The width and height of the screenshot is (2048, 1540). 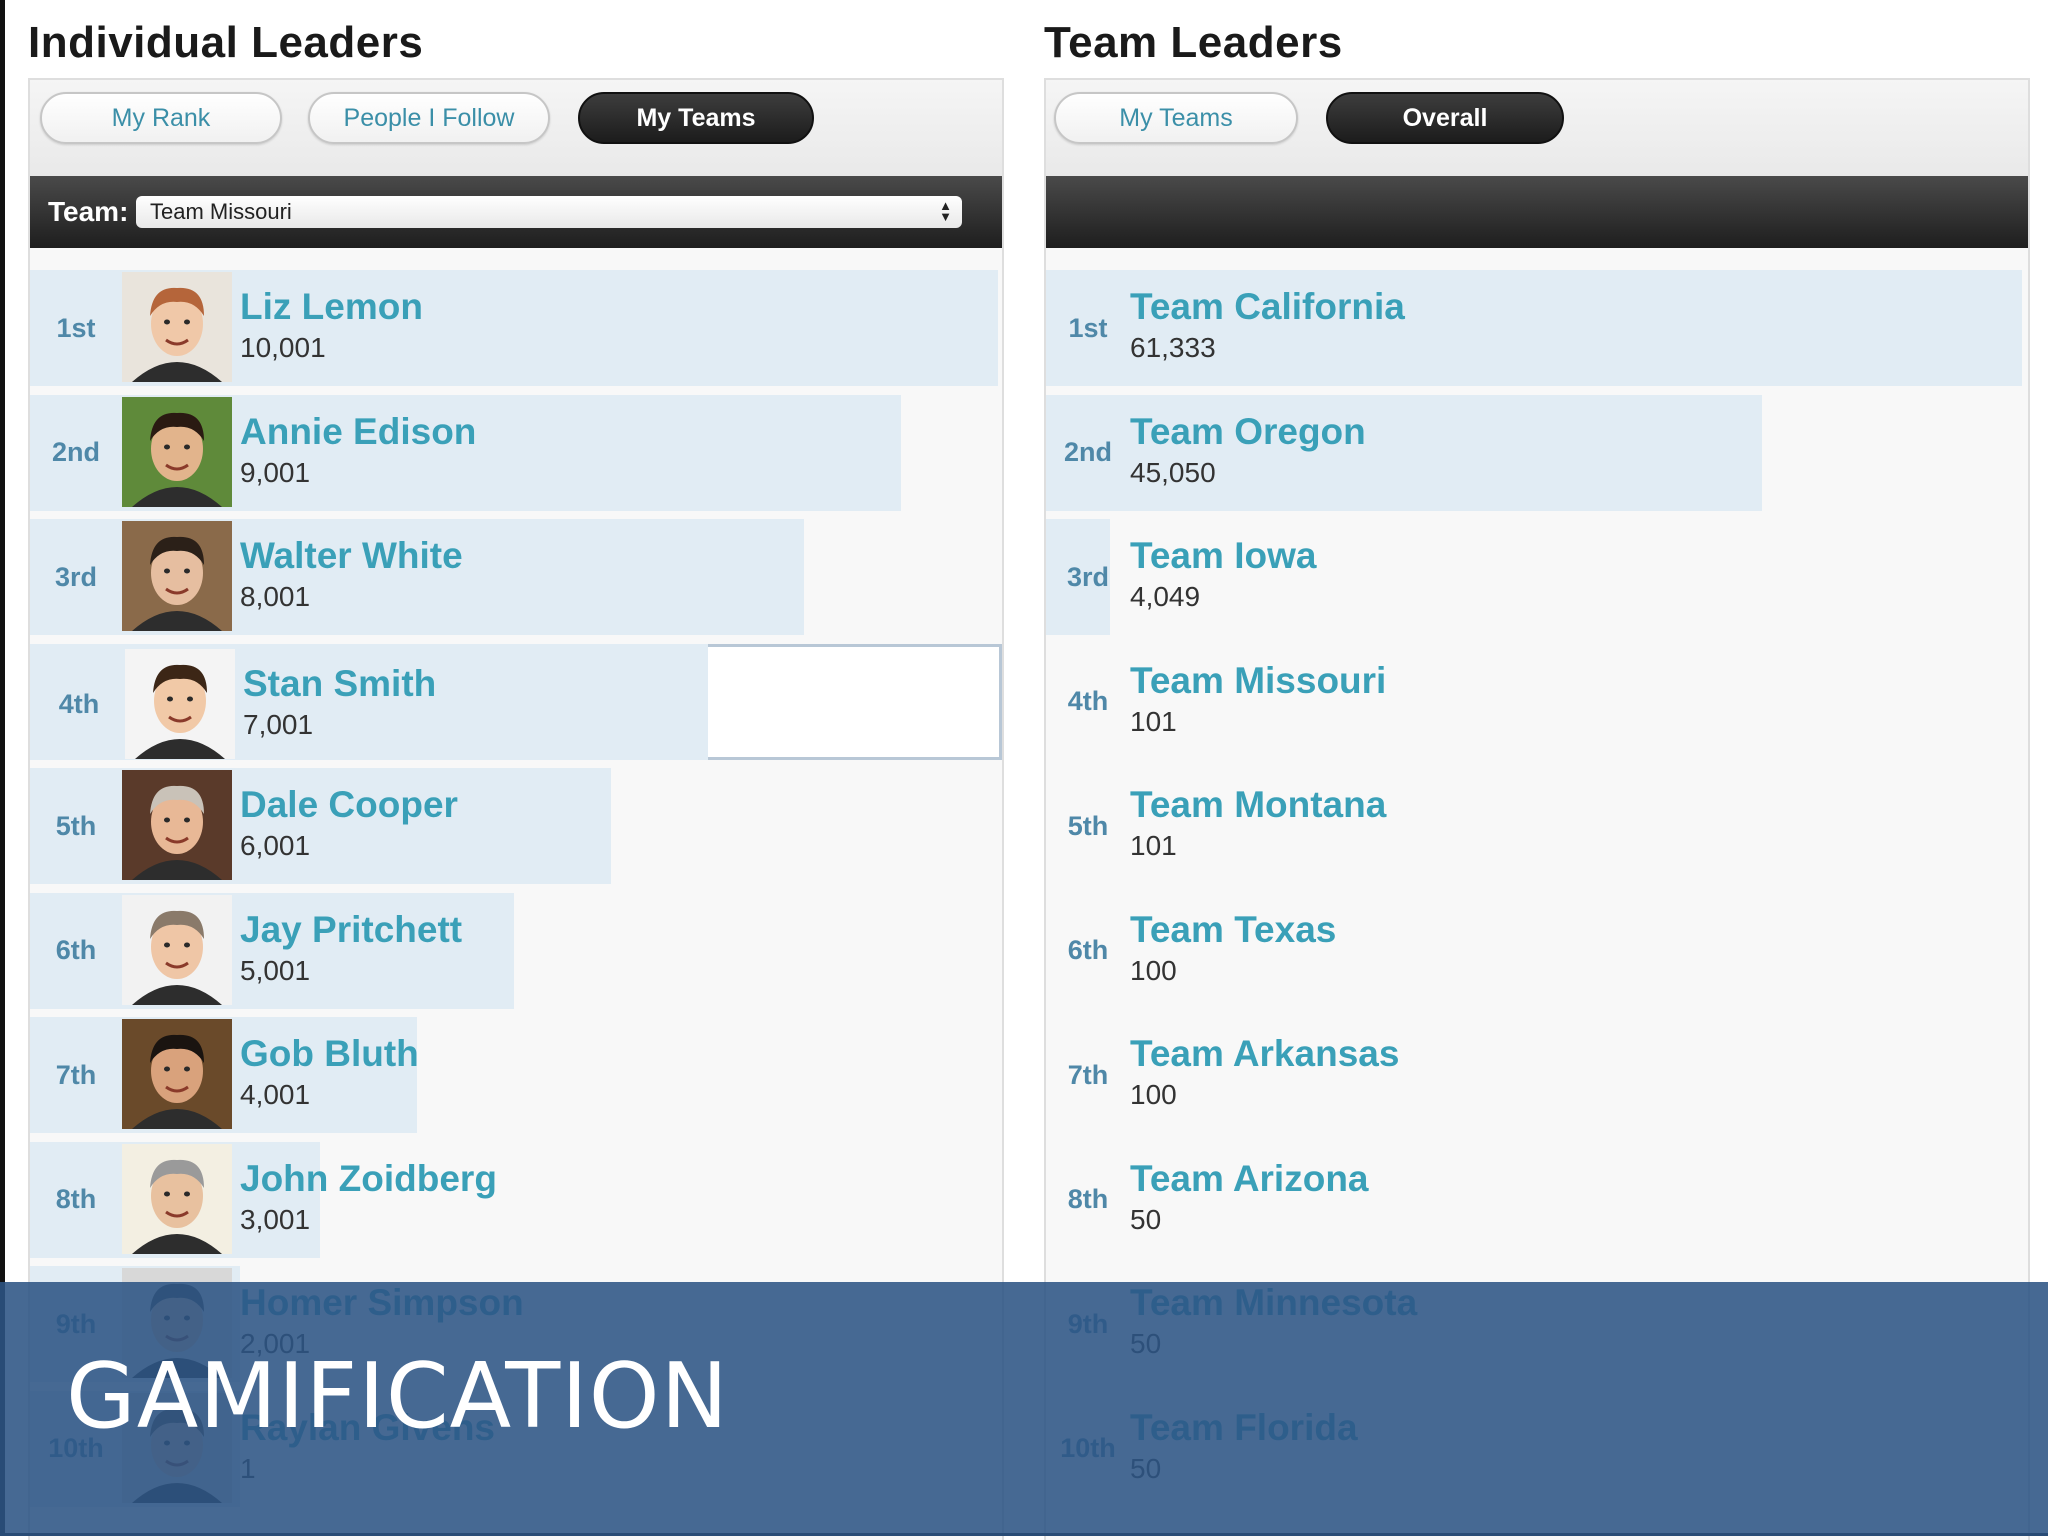 I want to click on team-name-link: Team Oregon, so click(x=1248, y=432).